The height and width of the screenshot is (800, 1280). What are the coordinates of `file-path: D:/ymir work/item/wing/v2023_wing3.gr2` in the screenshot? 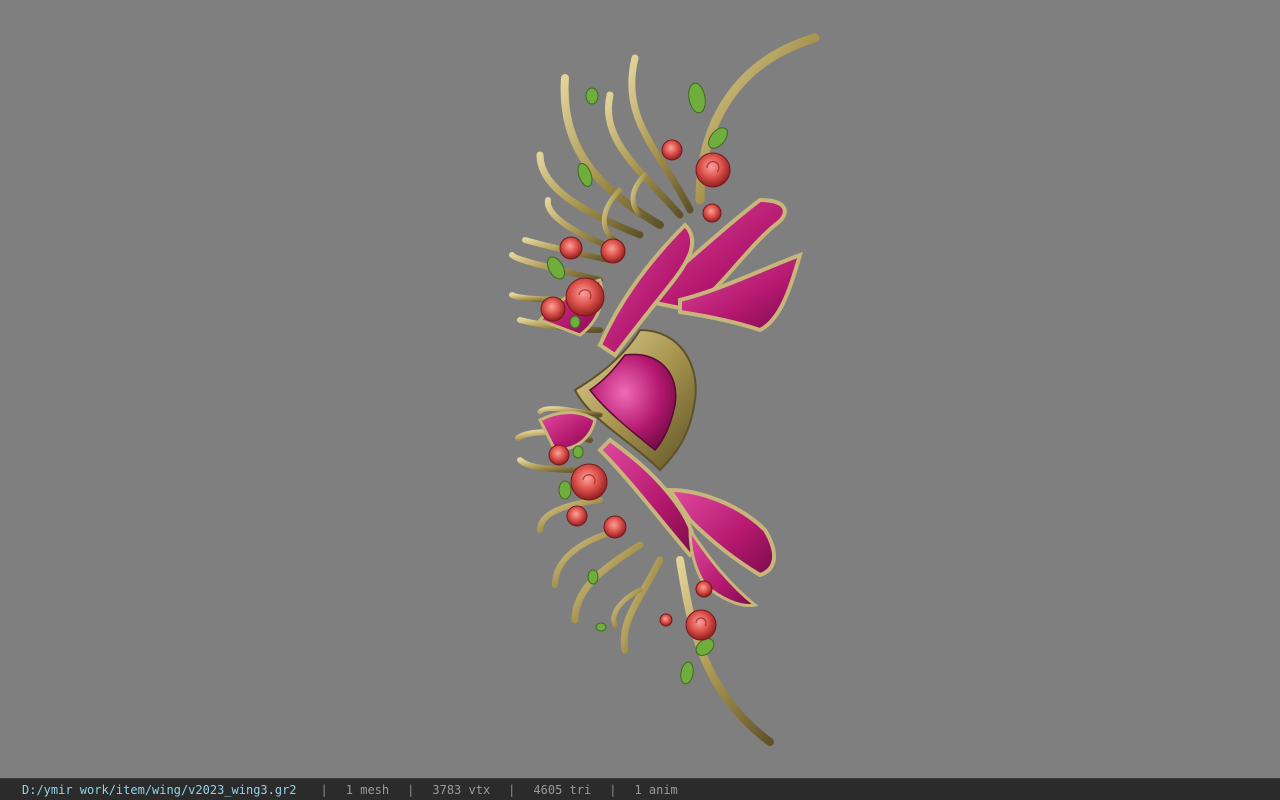 It's located at (159, 789).